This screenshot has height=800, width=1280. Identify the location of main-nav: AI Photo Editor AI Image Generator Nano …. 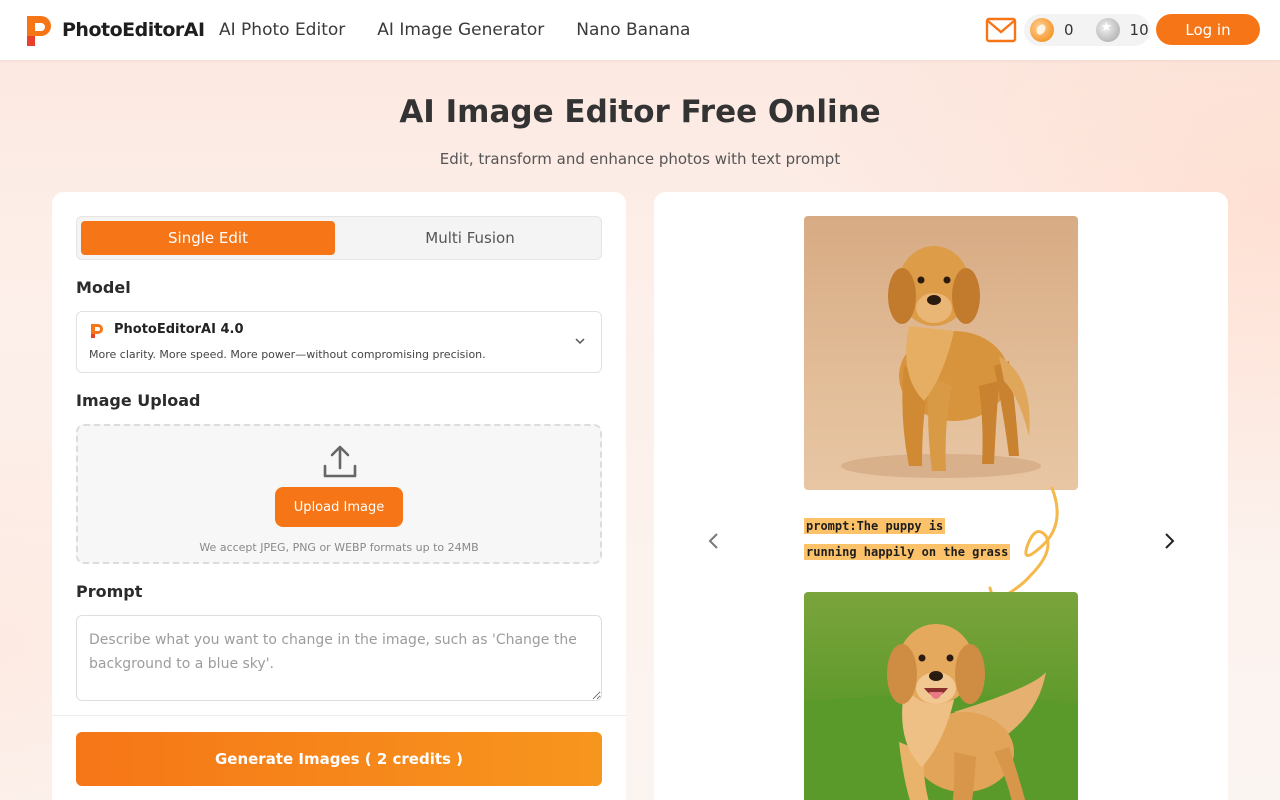
(470, 30).